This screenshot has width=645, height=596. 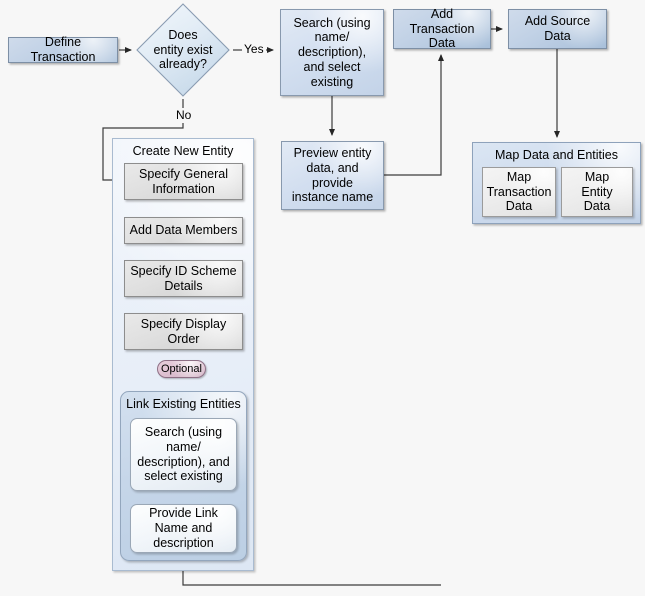 I want to click on container-link-title: Link Existing Entities, so click(x=183, y=404).